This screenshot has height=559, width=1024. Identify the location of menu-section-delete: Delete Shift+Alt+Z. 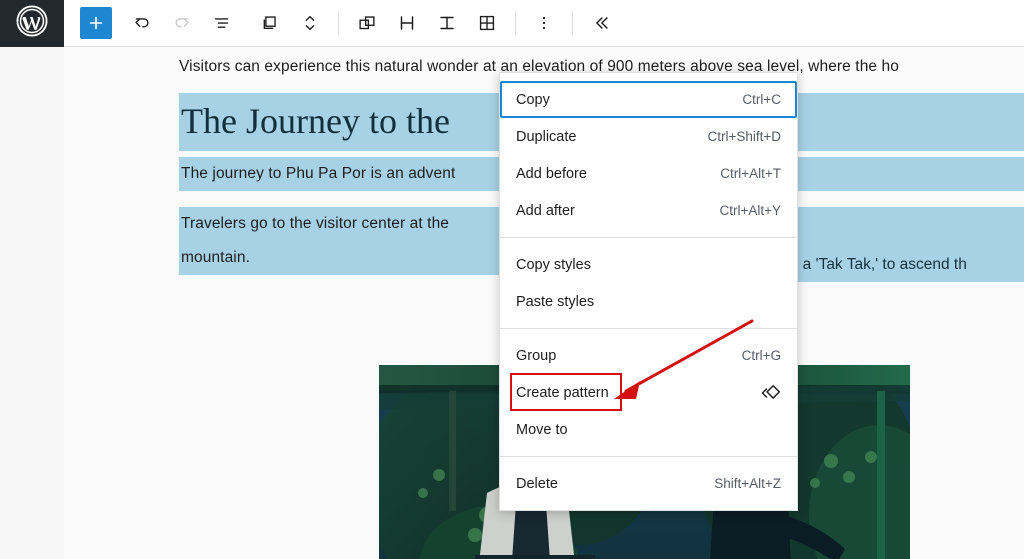
(648, 483).